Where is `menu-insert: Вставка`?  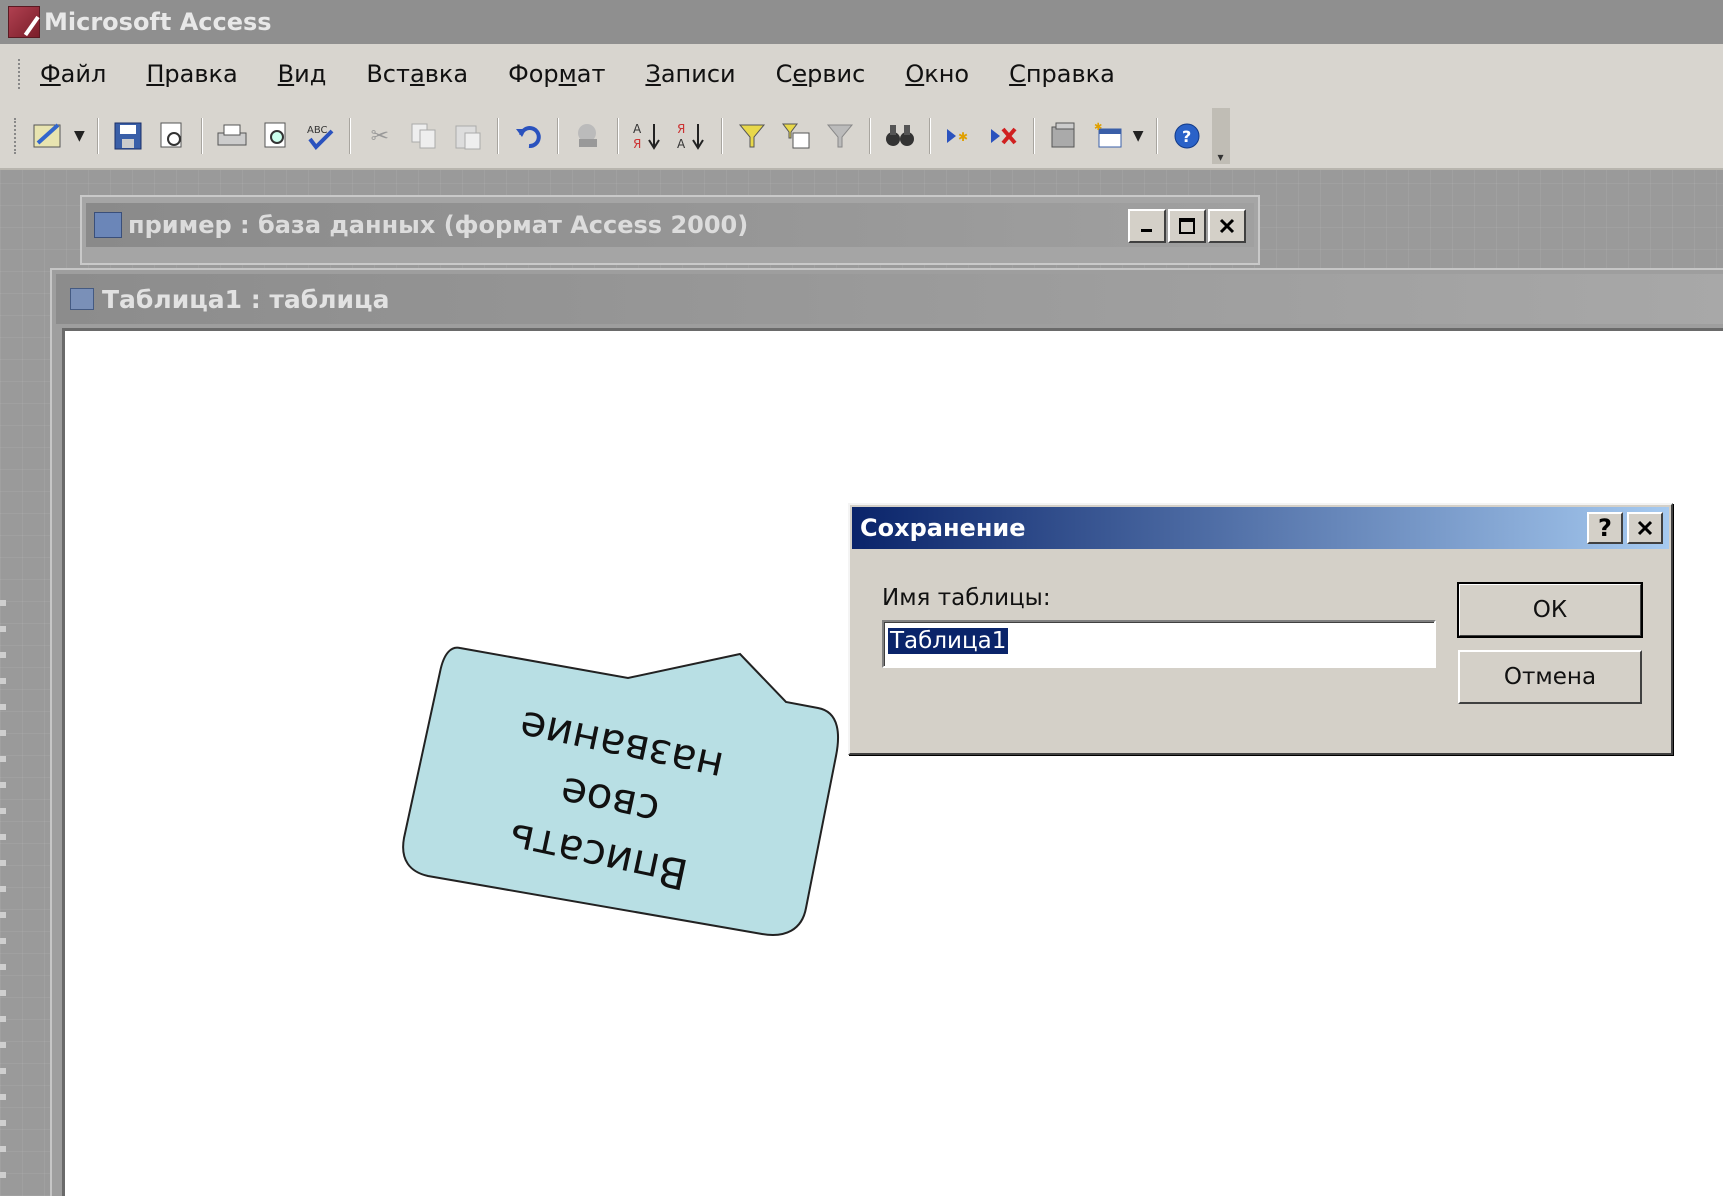 menu-insert: Вставка is located at coordinates (417, 74).